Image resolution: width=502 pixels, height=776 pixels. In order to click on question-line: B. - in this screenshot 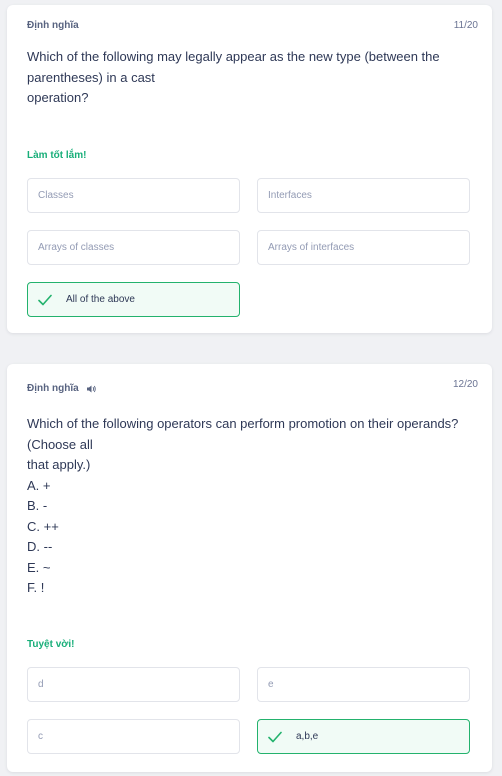, I will do `click(37, 505)`.